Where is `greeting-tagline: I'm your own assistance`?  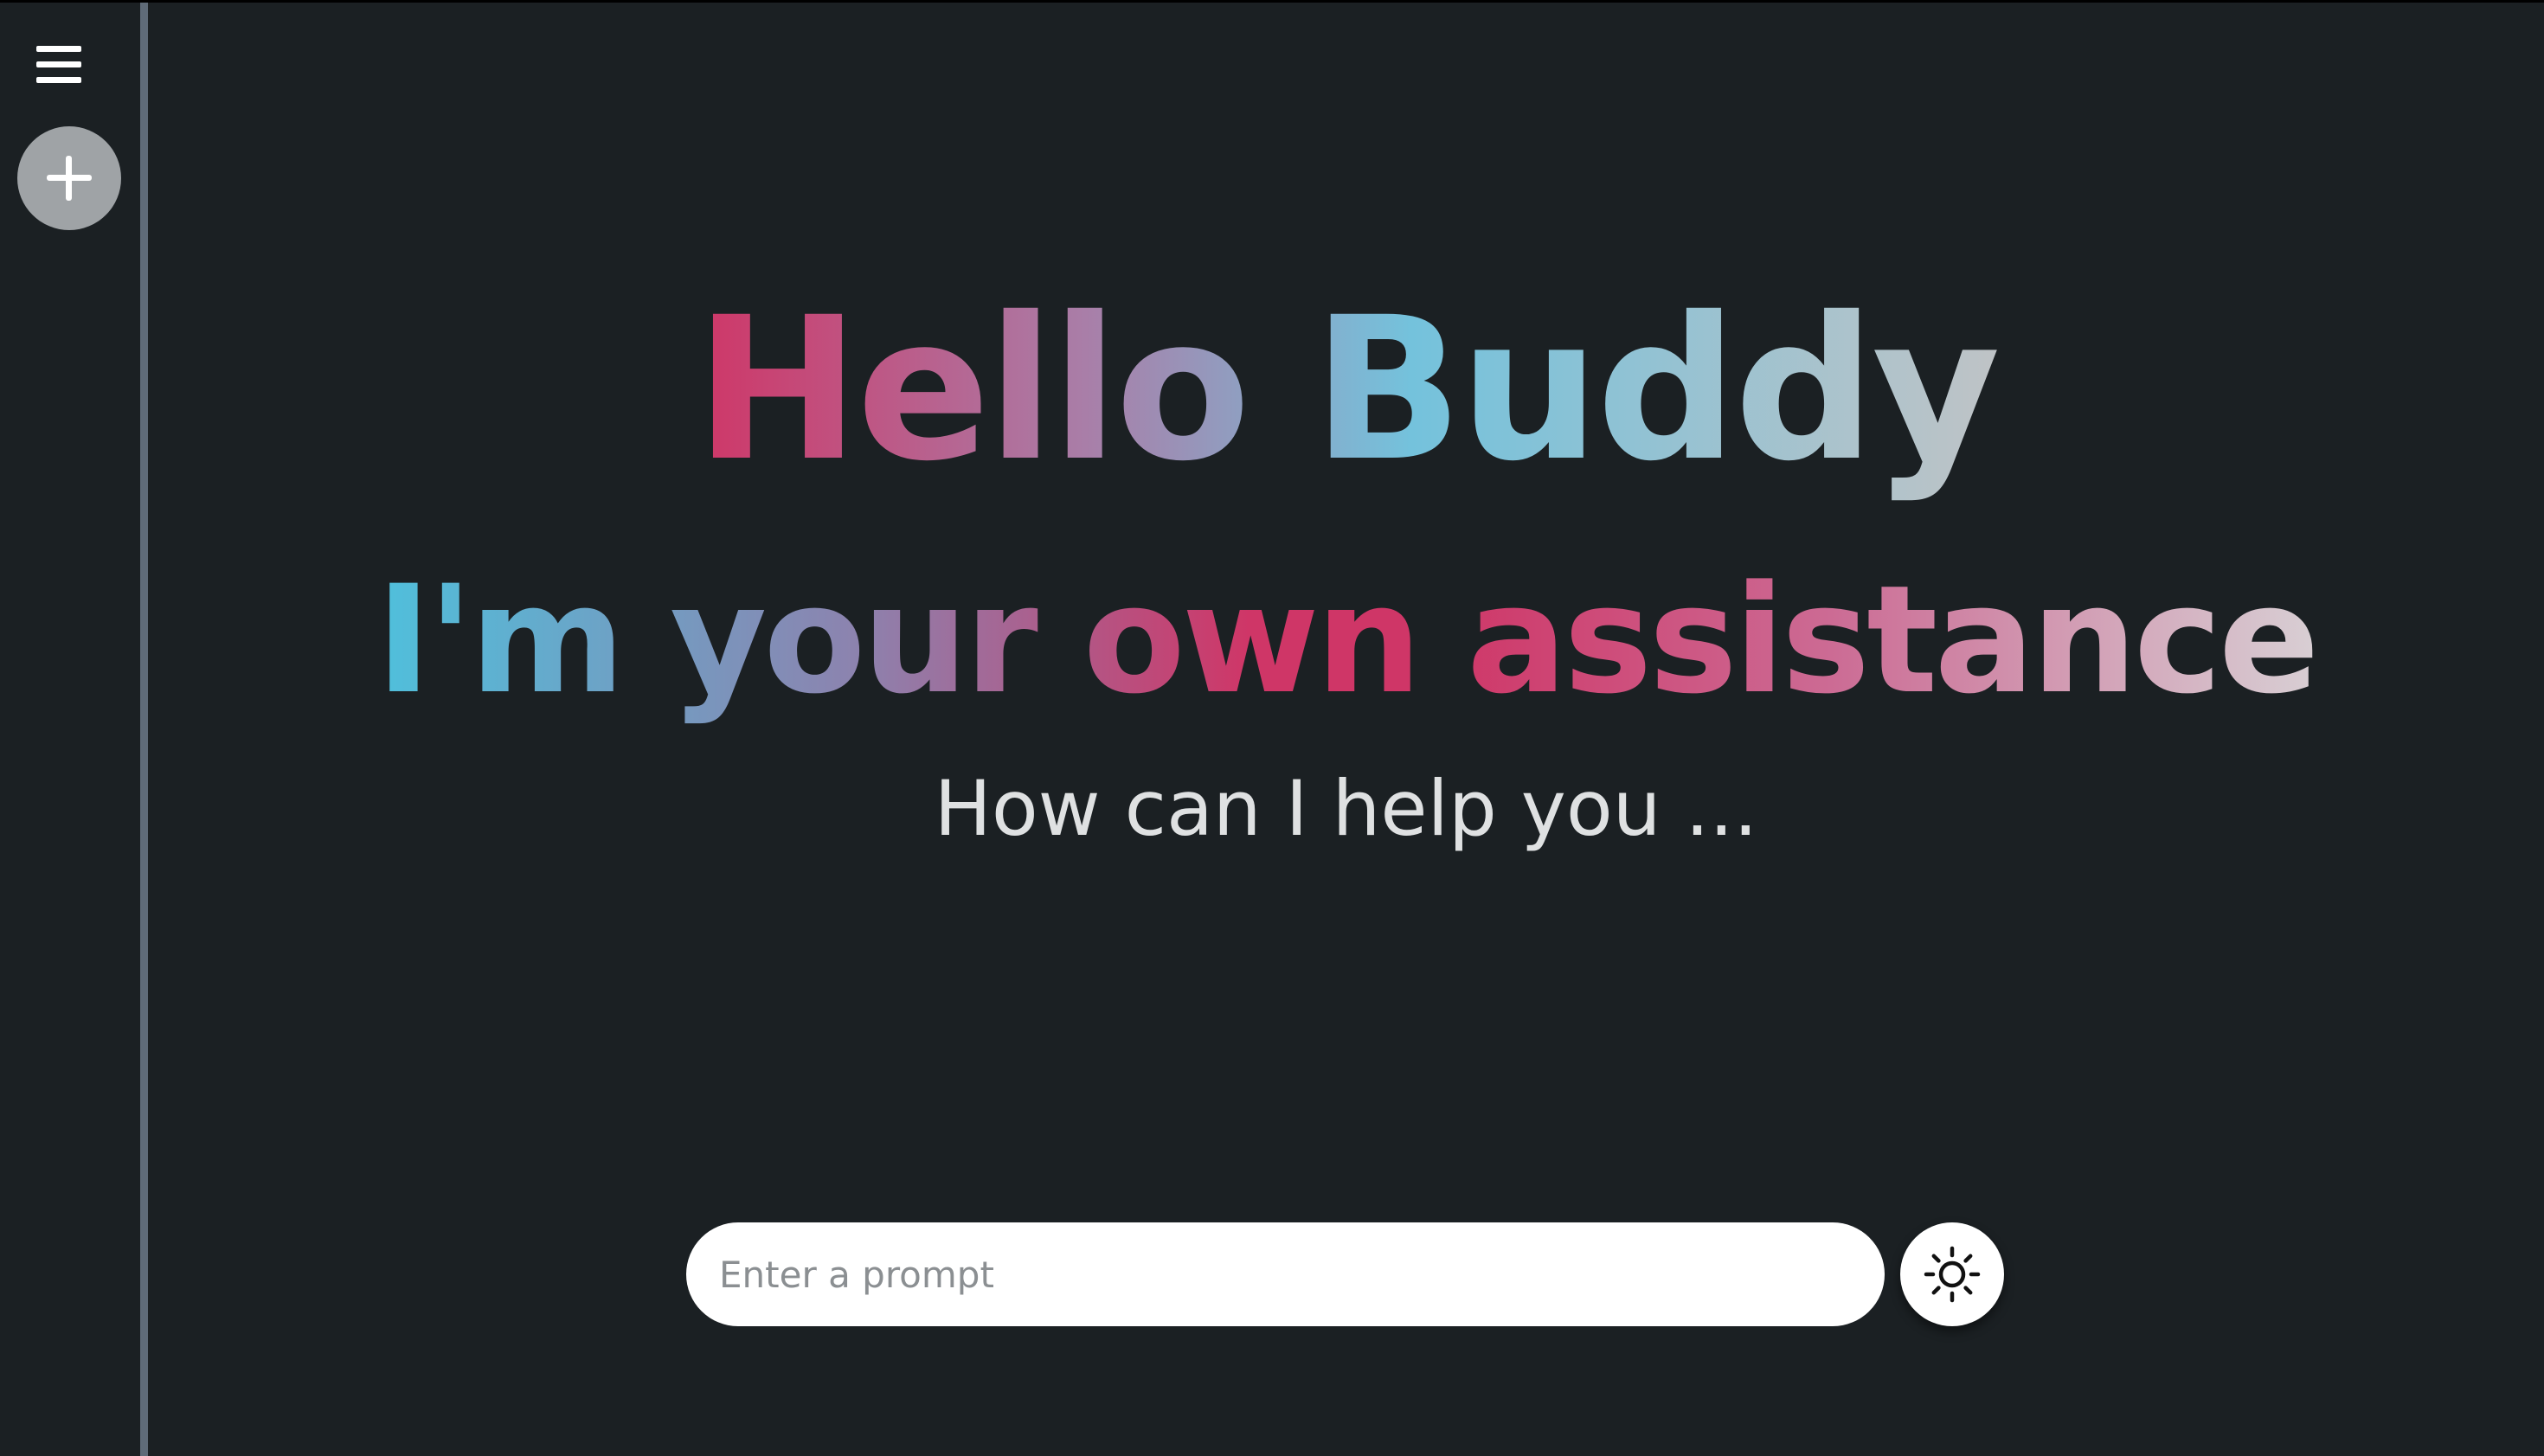 greeting-tagline: I'm your own assistance is located at coordinates (1346, 640).